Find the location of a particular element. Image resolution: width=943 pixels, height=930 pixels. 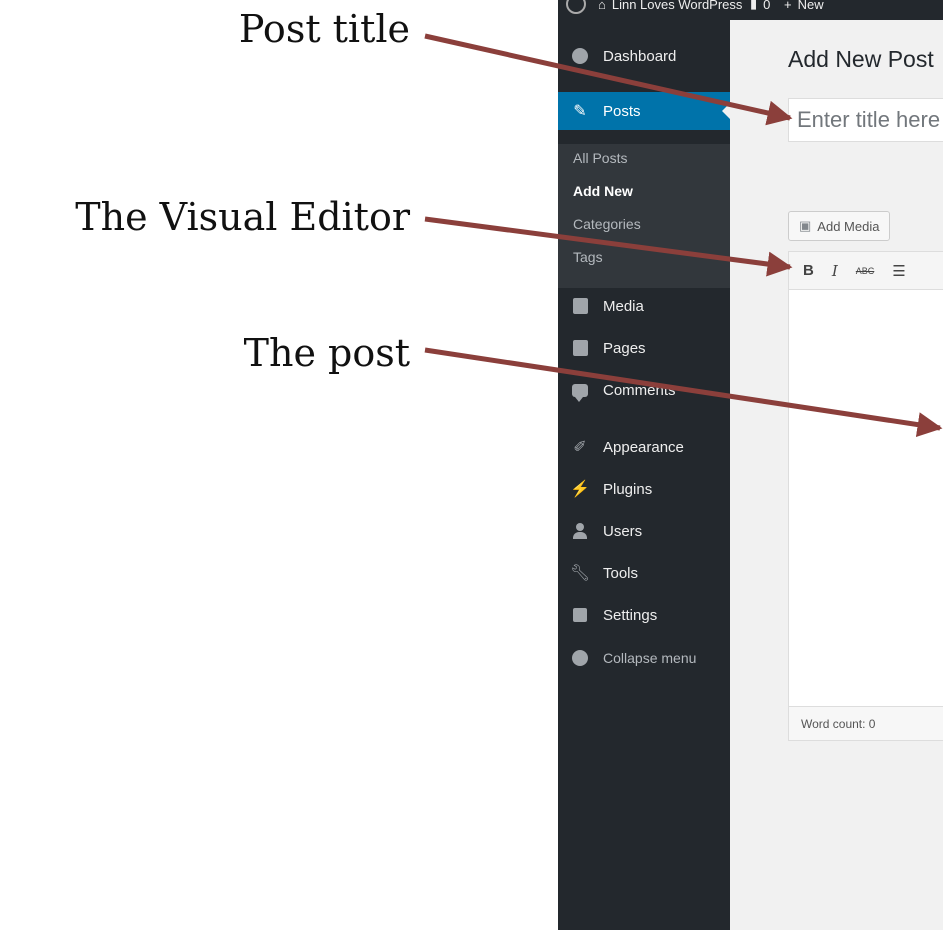

pages-icon is located at coordinates (580, 348).